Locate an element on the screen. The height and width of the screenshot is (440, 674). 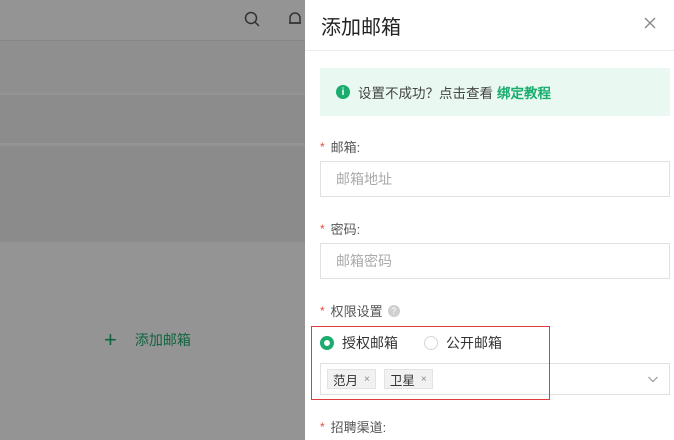
selected-user-tag: 卫星 × is located at coordinates (408, 379).